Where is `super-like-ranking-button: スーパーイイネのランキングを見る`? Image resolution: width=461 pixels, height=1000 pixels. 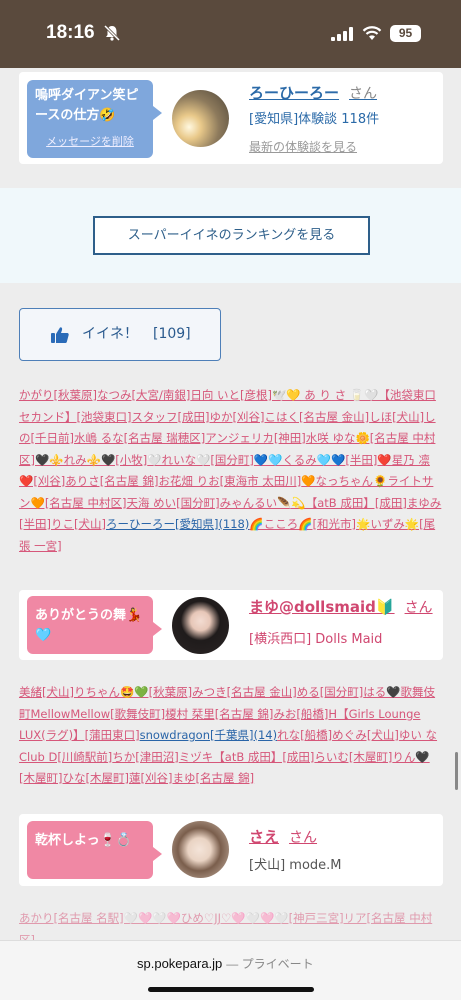
super-like-ranking-button: スーパーイイネのランキングを見る is located at coordinates (231, 235).